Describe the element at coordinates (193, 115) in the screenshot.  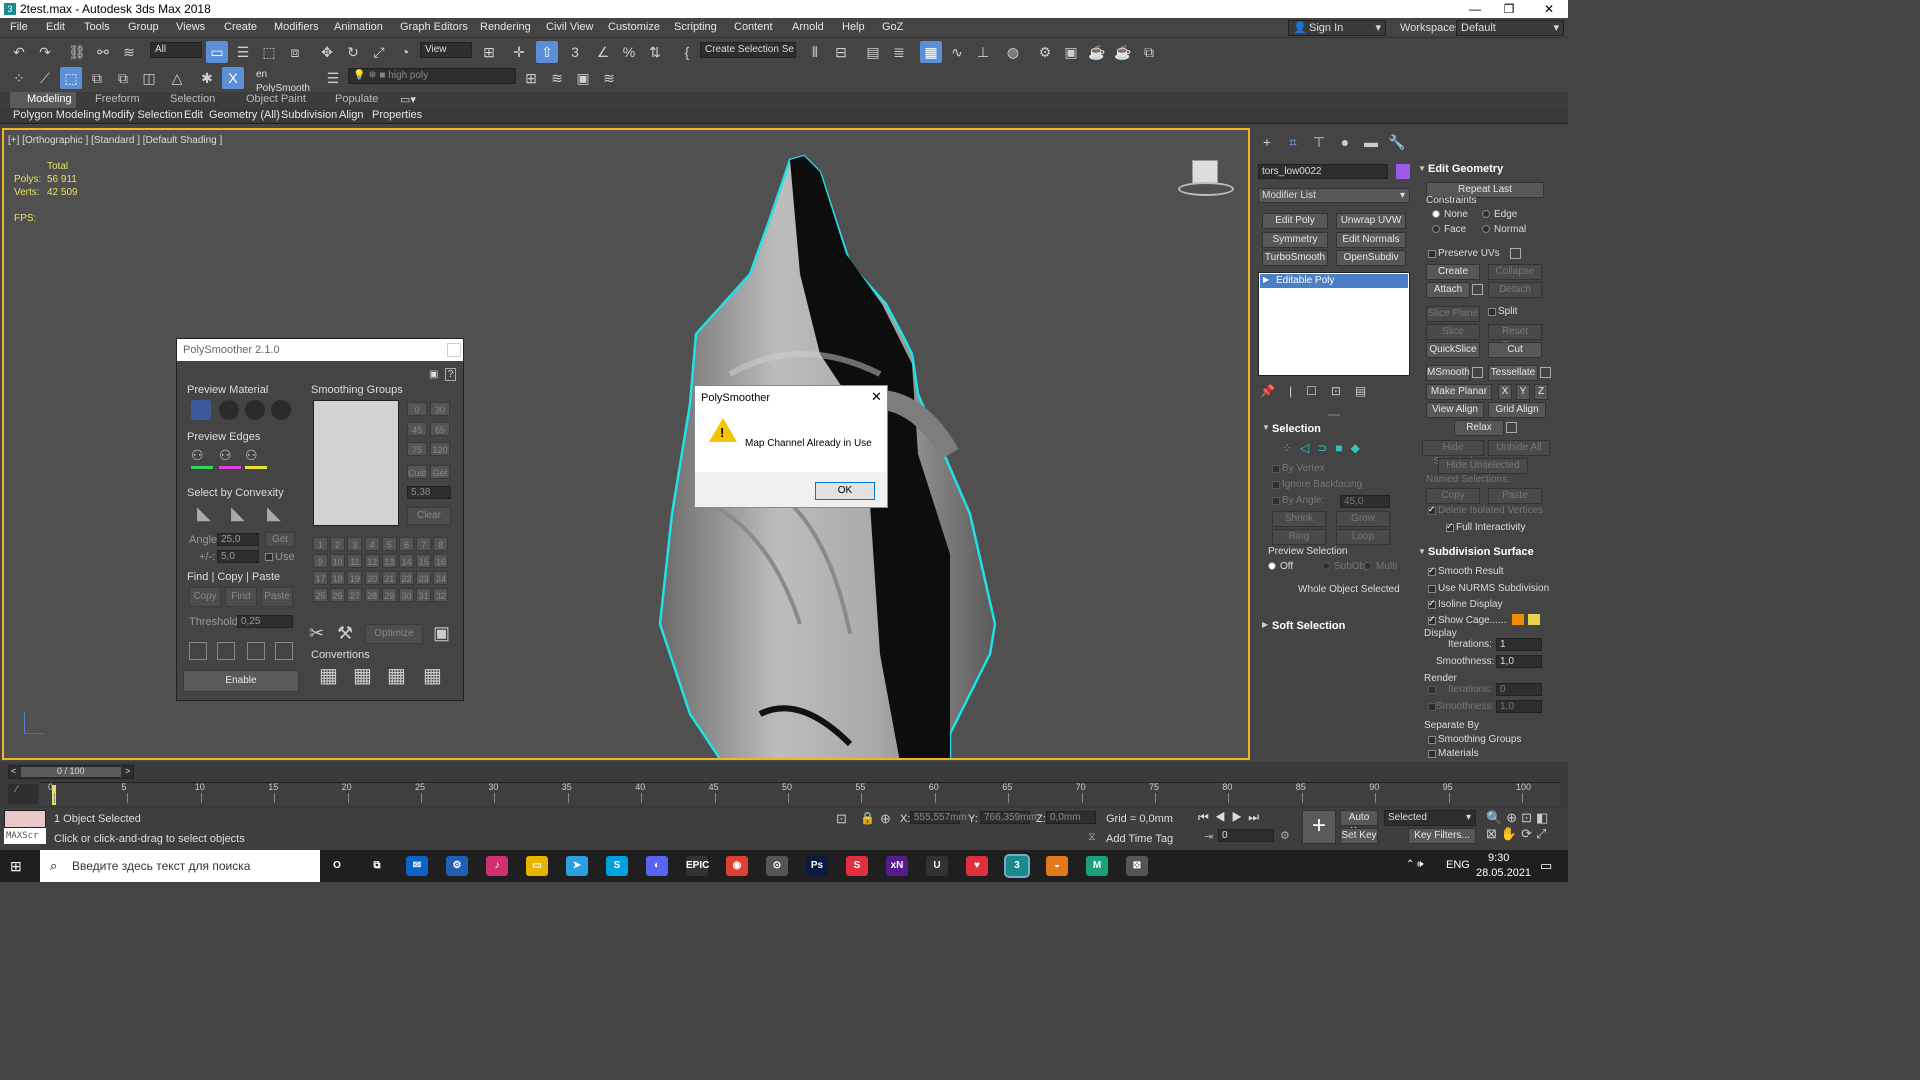
I see `ribbon-panel-edit: Edit` at that location.